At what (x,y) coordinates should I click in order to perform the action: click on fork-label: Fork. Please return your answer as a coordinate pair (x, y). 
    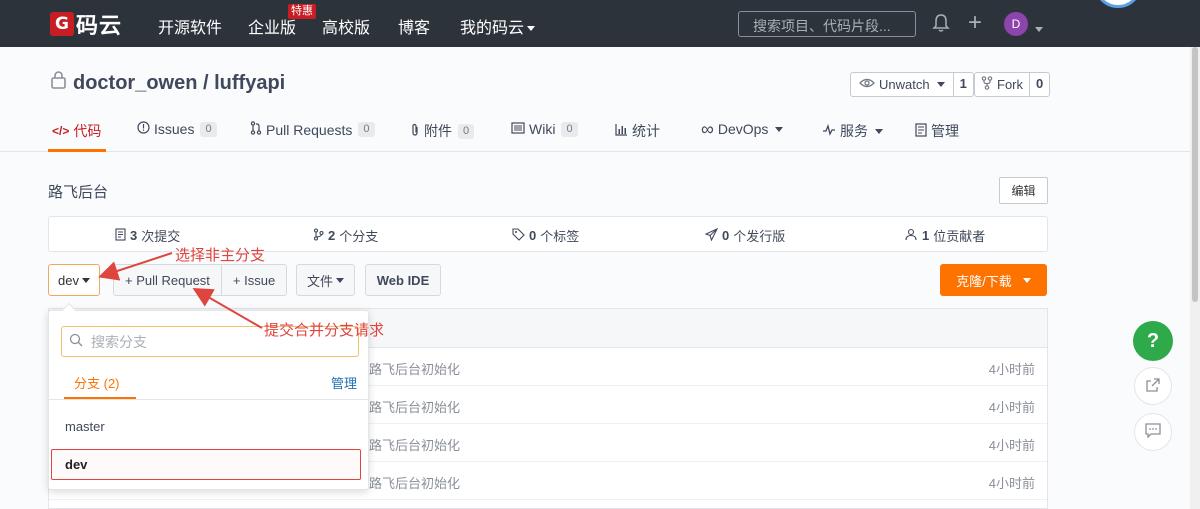
    Looking at the image, I should click on (1010, 84).